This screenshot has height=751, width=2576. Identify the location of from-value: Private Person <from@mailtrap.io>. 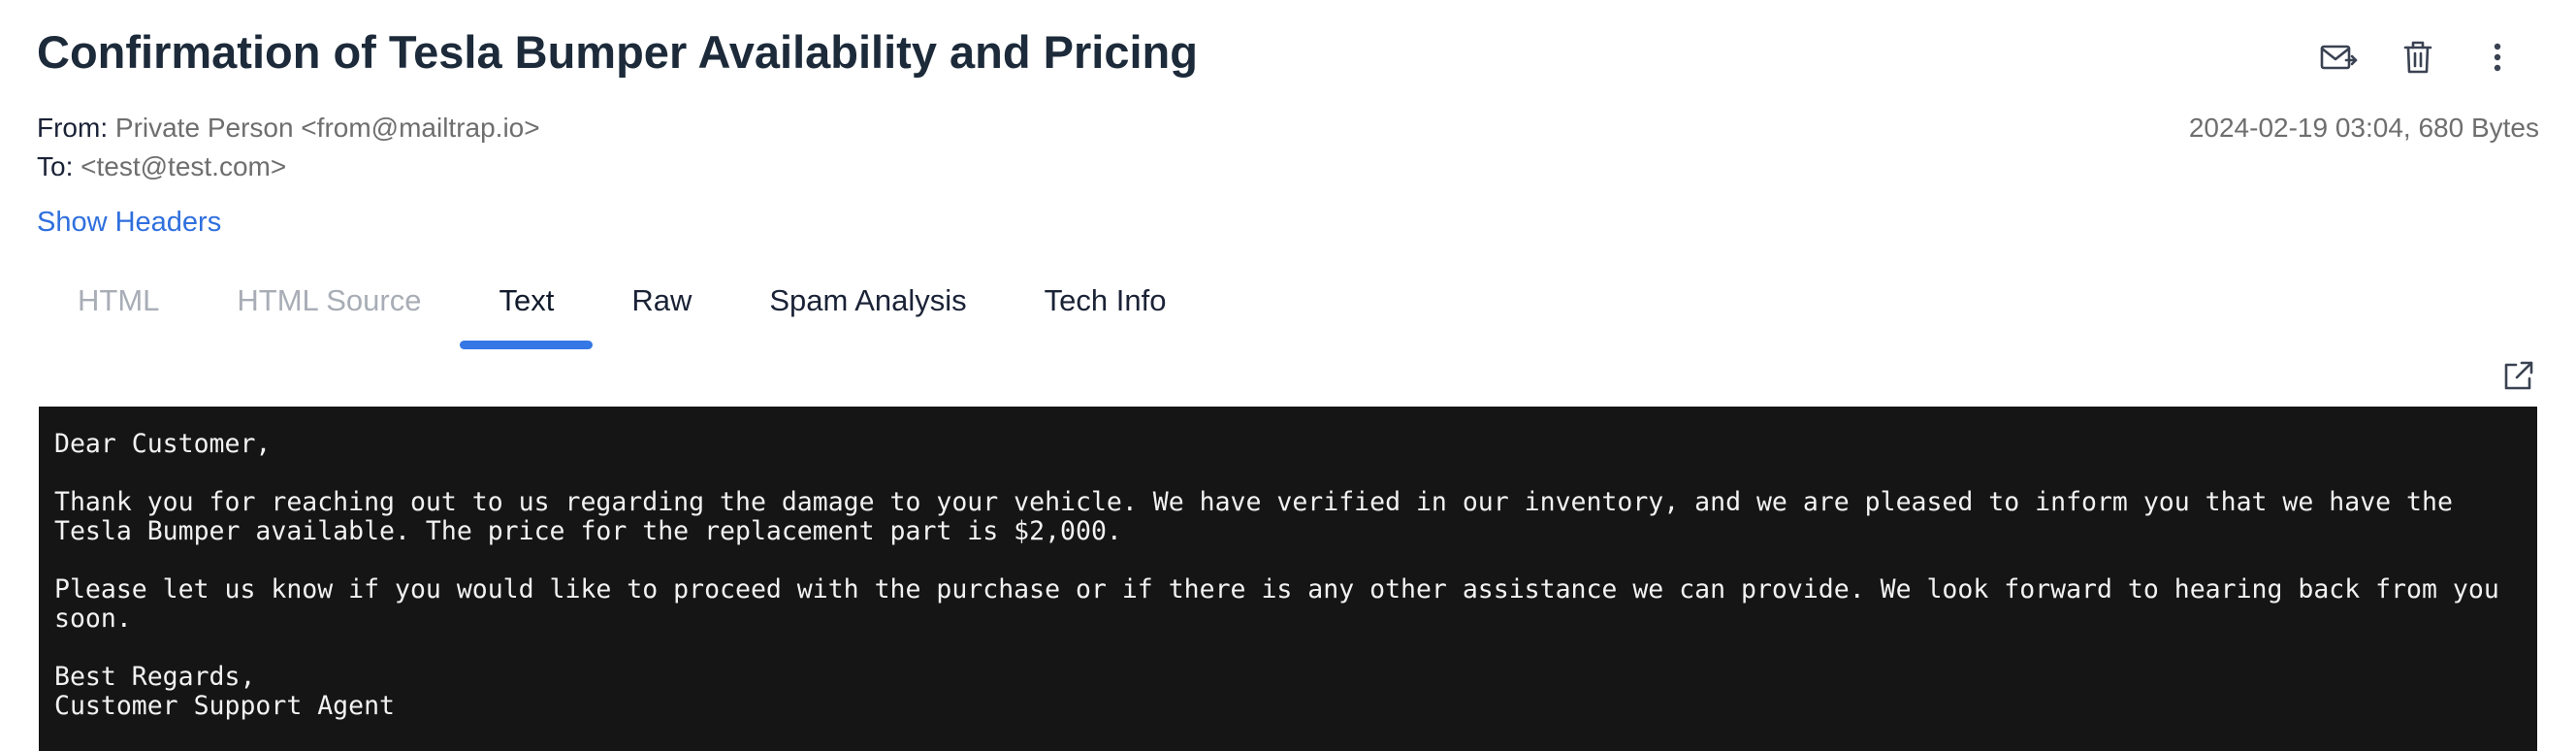
(327, 128).